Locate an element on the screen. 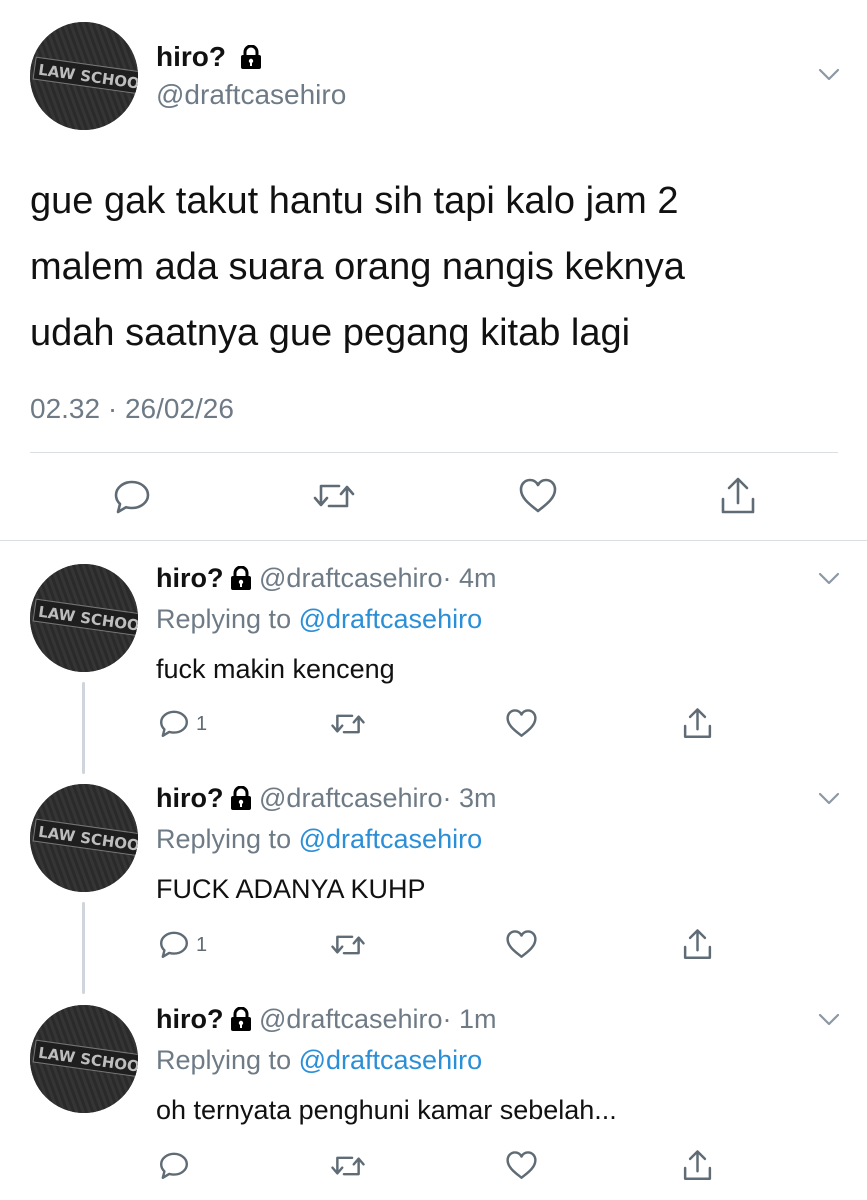 Image resolution: width=867 pixels, height=1200 pixels. tweet-text-line: udah saatnya gue pegang kitab lagi is located at coordinates (330, 333).